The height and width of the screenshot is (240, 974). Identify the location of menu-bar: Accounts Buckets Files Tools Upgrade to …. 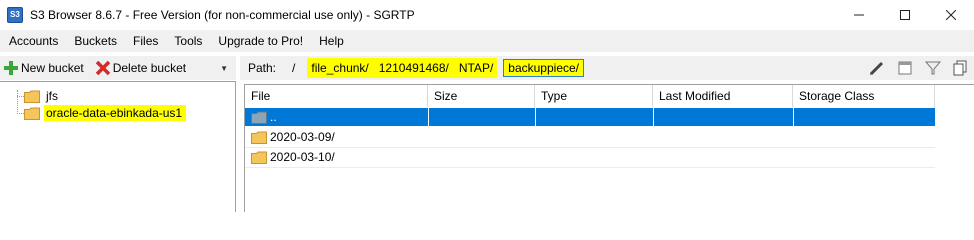
(487, 41).